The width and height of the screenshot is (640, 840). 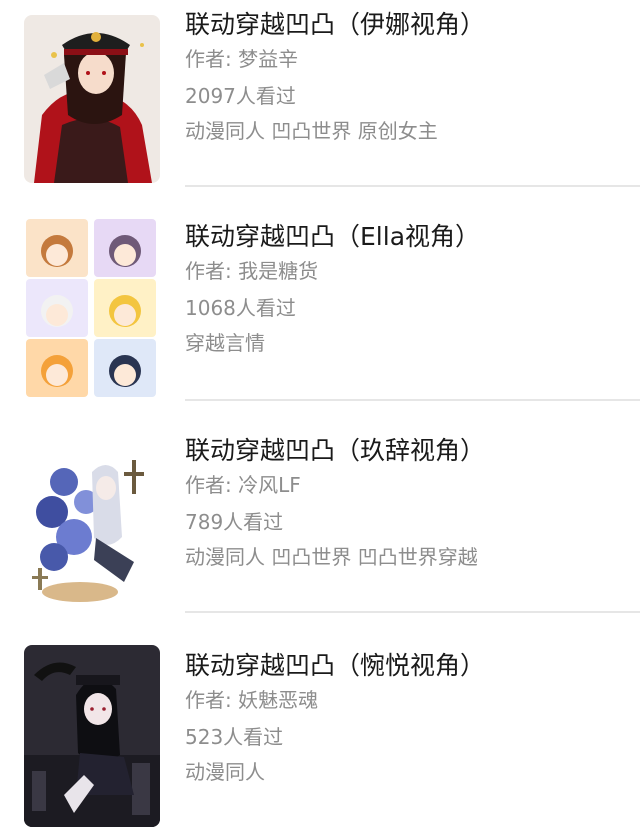 What do you see at coordinates (243, 485) in the screenshot?
I see `book-author: 作者: 冷风LF` at bounding box center [243, 485].